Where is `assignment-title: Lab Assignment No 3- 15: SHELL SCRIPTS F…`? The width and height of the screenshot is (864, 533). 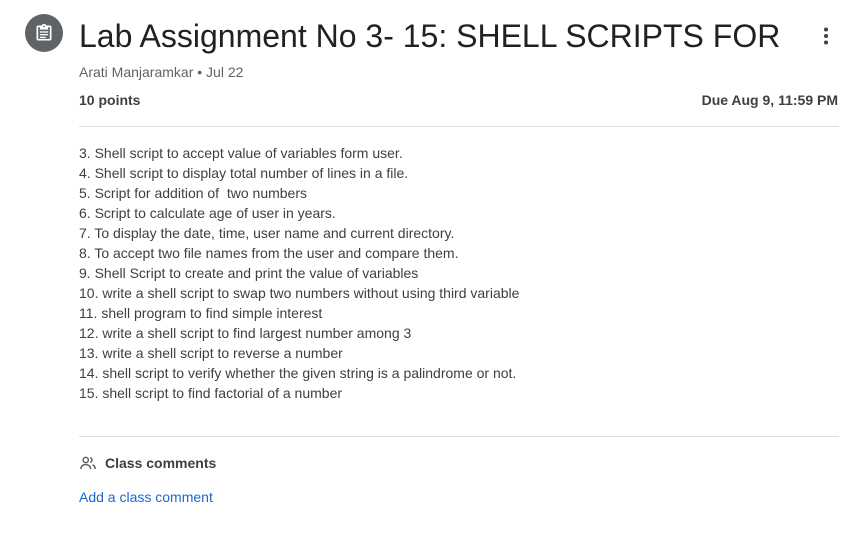 assignment-title: Lab Assignment No 3- 15: SHELL SCRIPTS F… is located at coordinates (430, 36).